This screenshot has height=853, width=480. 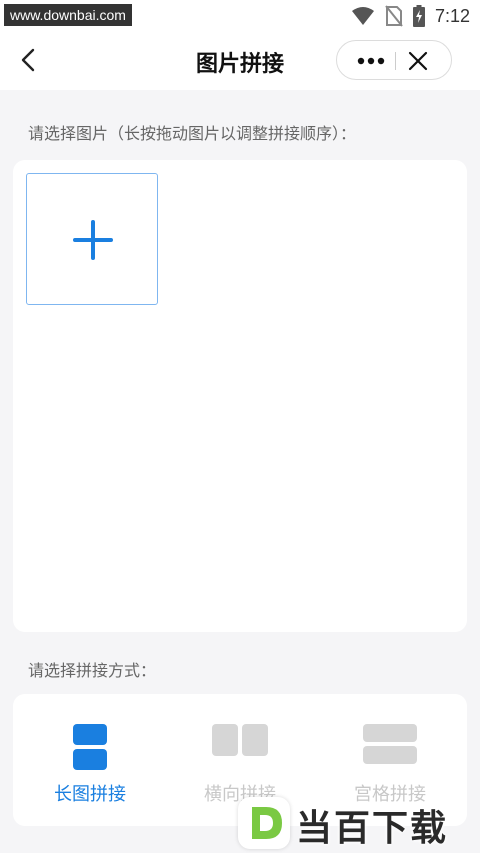 I want to click on mode-label: 长图拼接, so click(x=90, y=794).